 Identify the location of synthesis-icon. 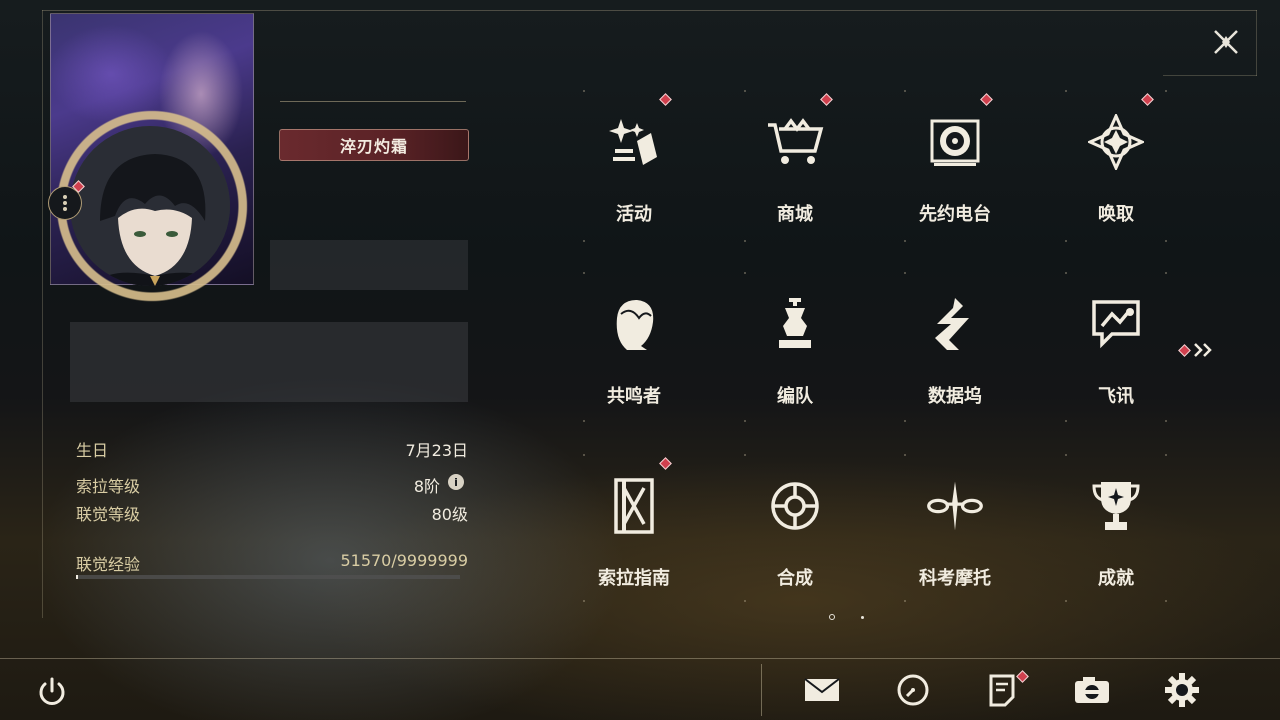
(795, 506).